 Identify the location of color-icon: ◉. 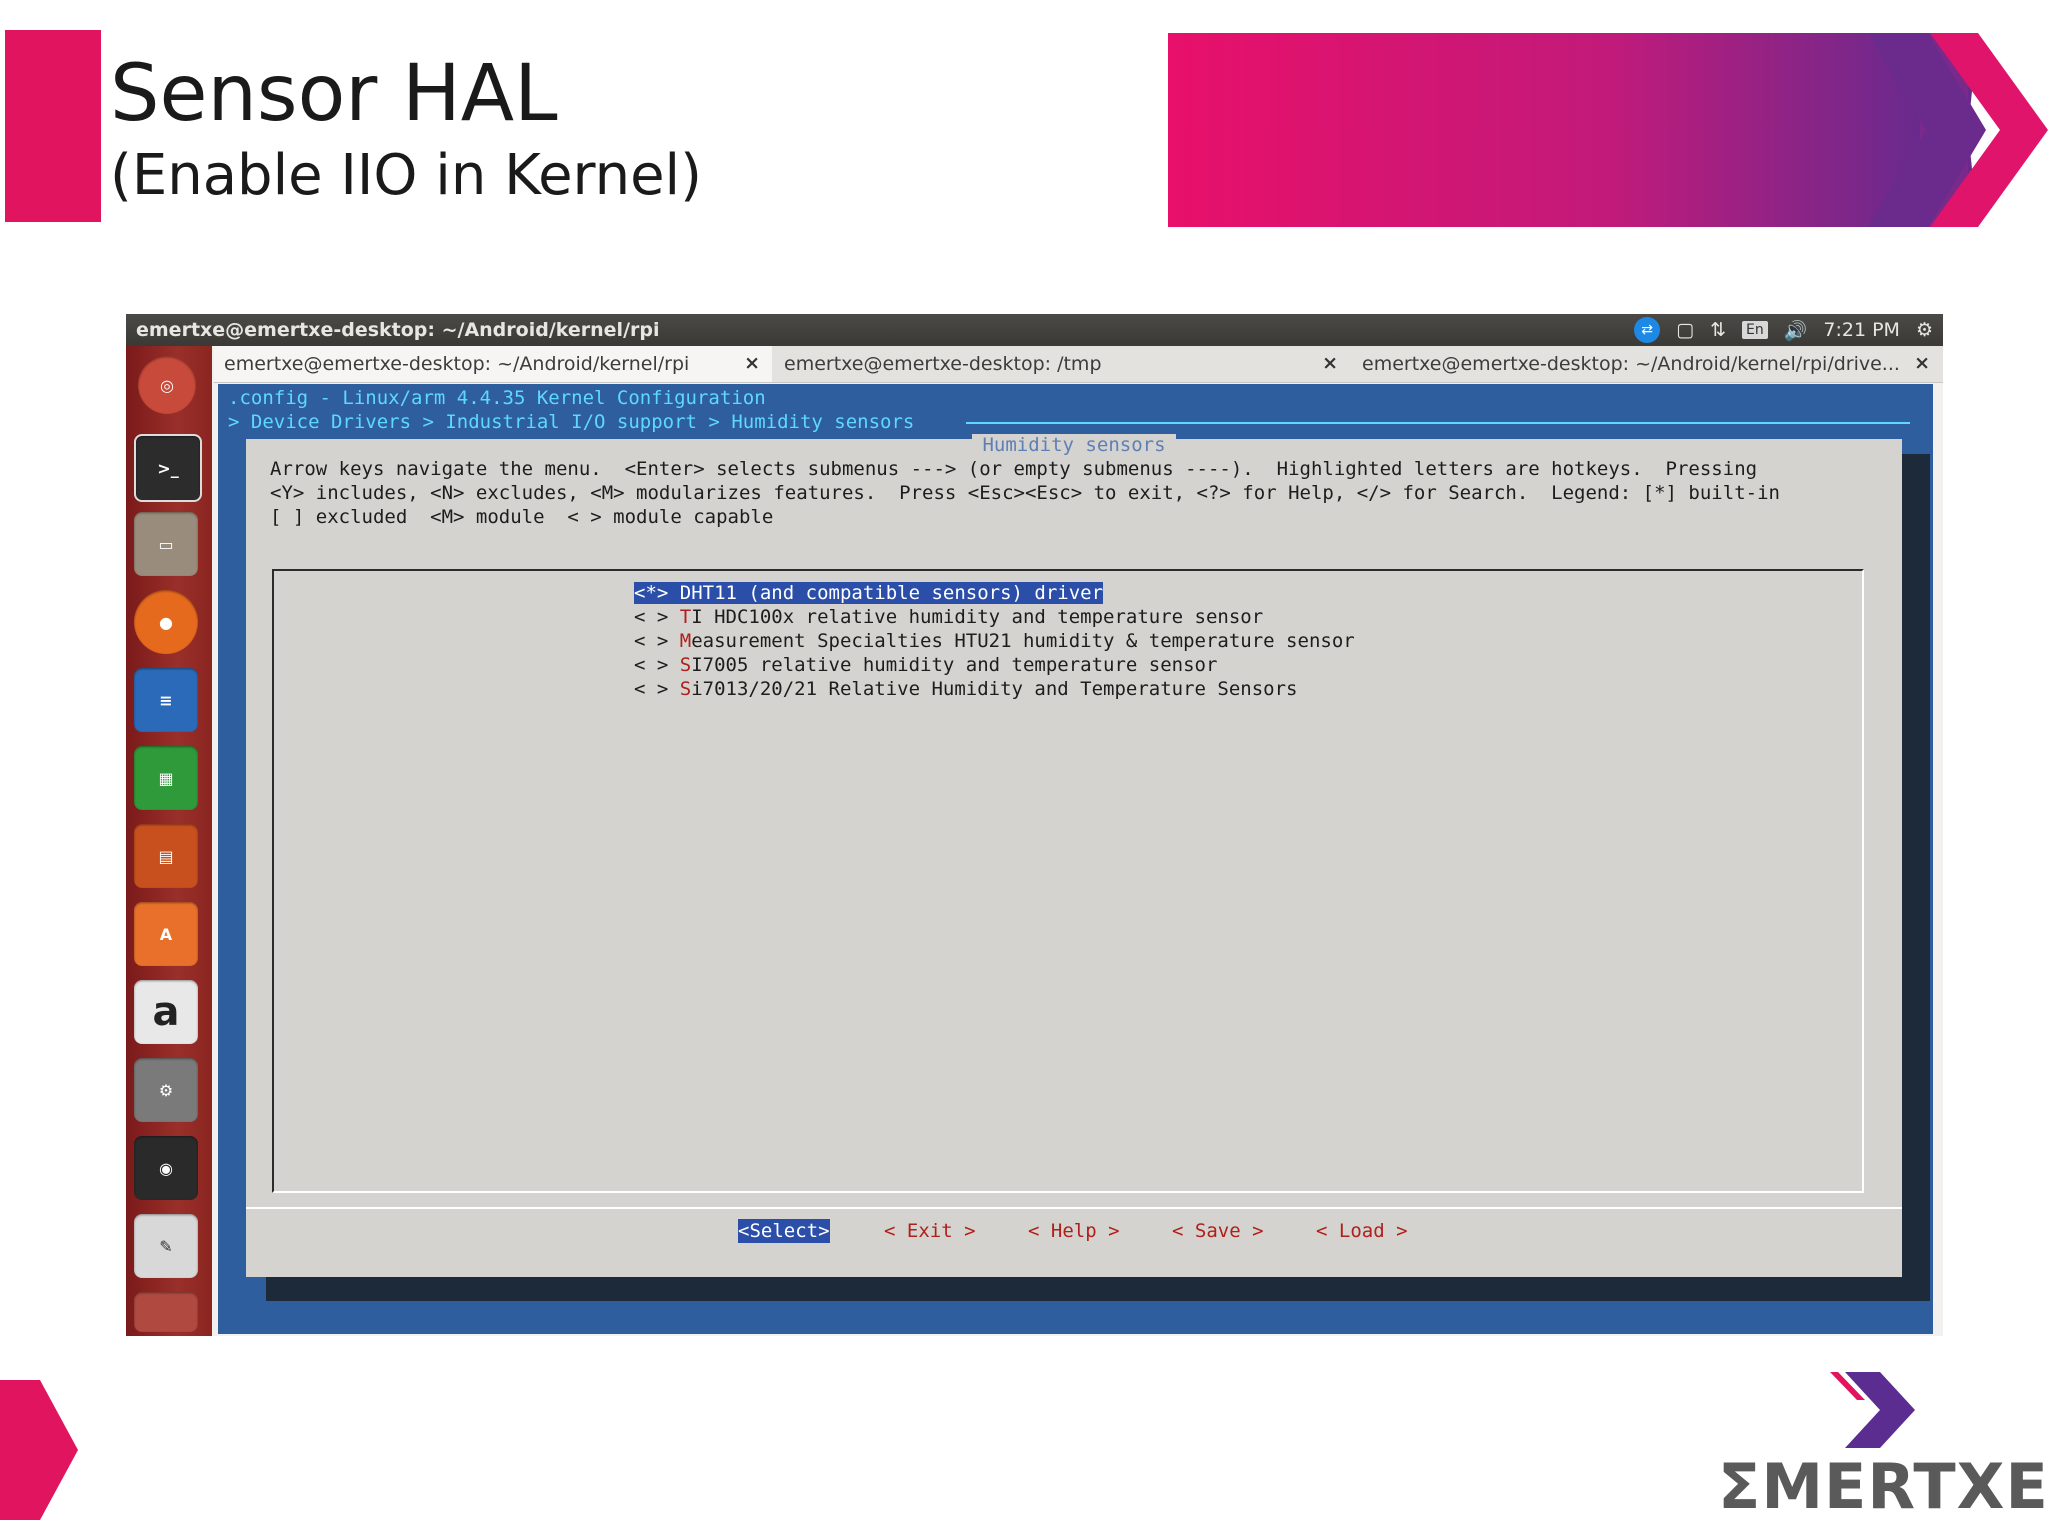
(166, 1168).